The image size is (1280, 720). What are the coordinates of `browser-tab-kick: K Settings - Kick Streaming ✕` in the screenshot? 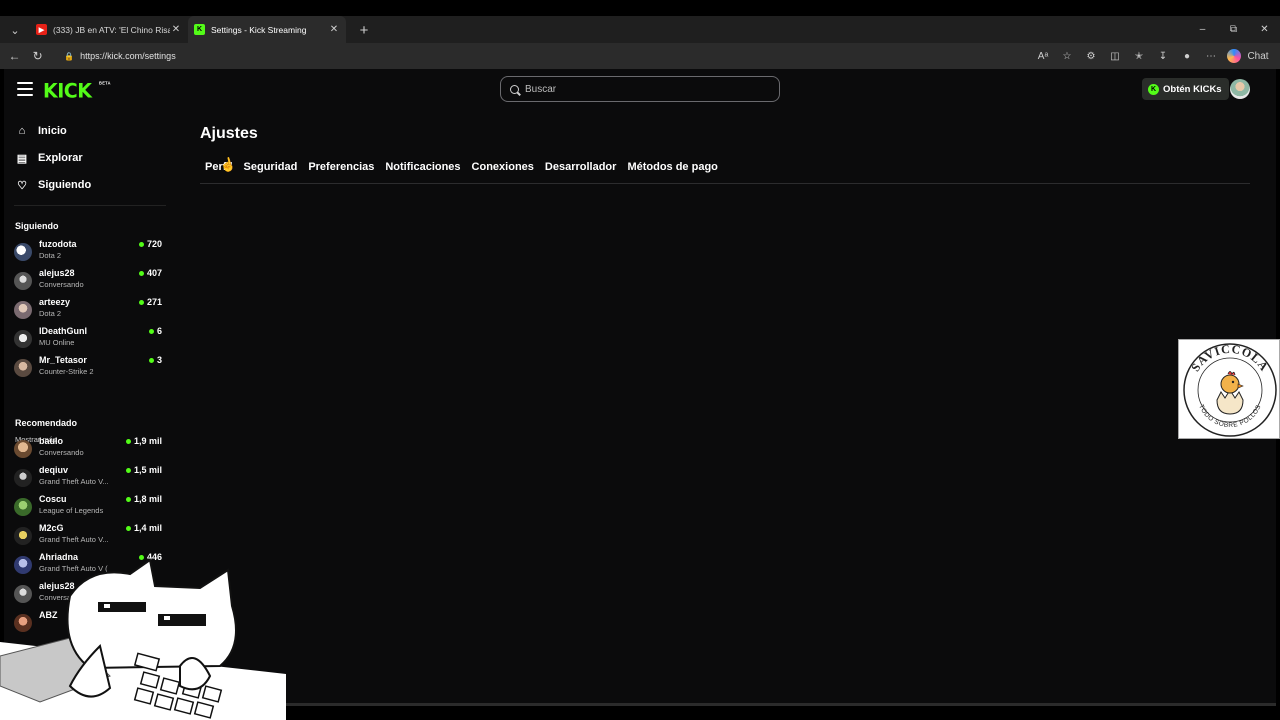 It's located at (267, 29).